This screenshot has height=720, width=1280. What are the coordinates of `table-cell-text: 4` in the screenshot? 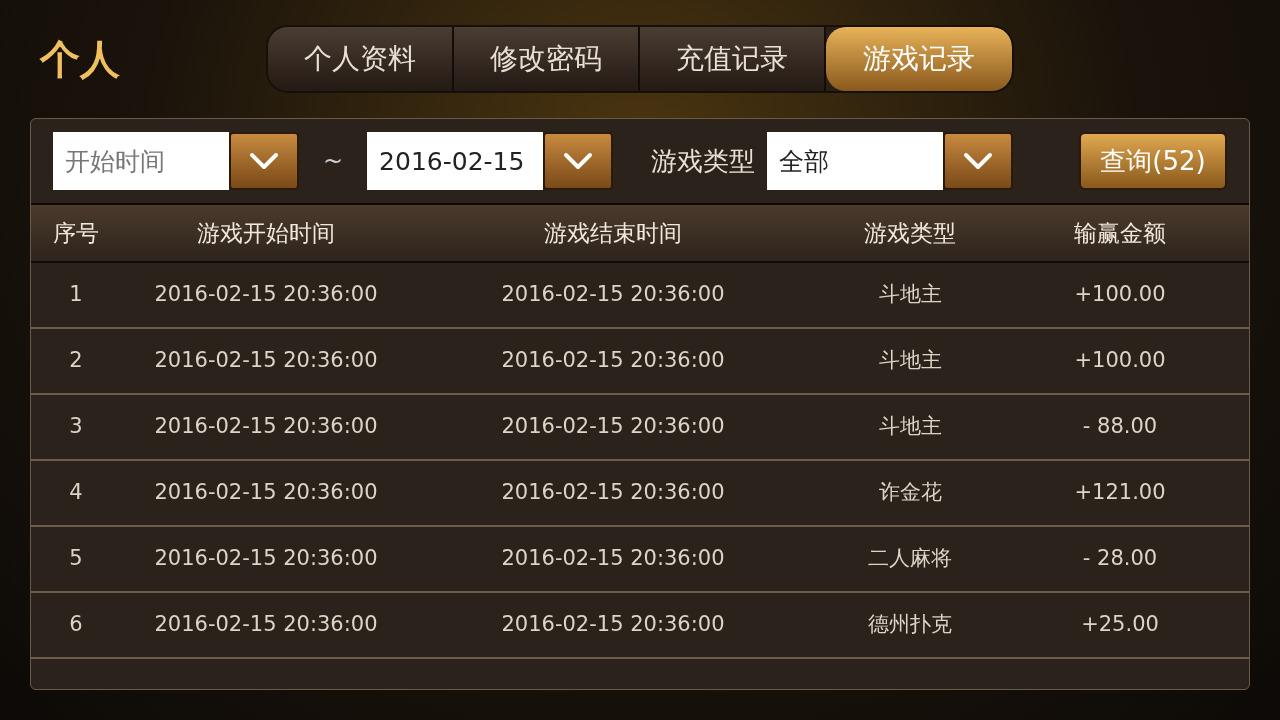 It's located at (76, 493).